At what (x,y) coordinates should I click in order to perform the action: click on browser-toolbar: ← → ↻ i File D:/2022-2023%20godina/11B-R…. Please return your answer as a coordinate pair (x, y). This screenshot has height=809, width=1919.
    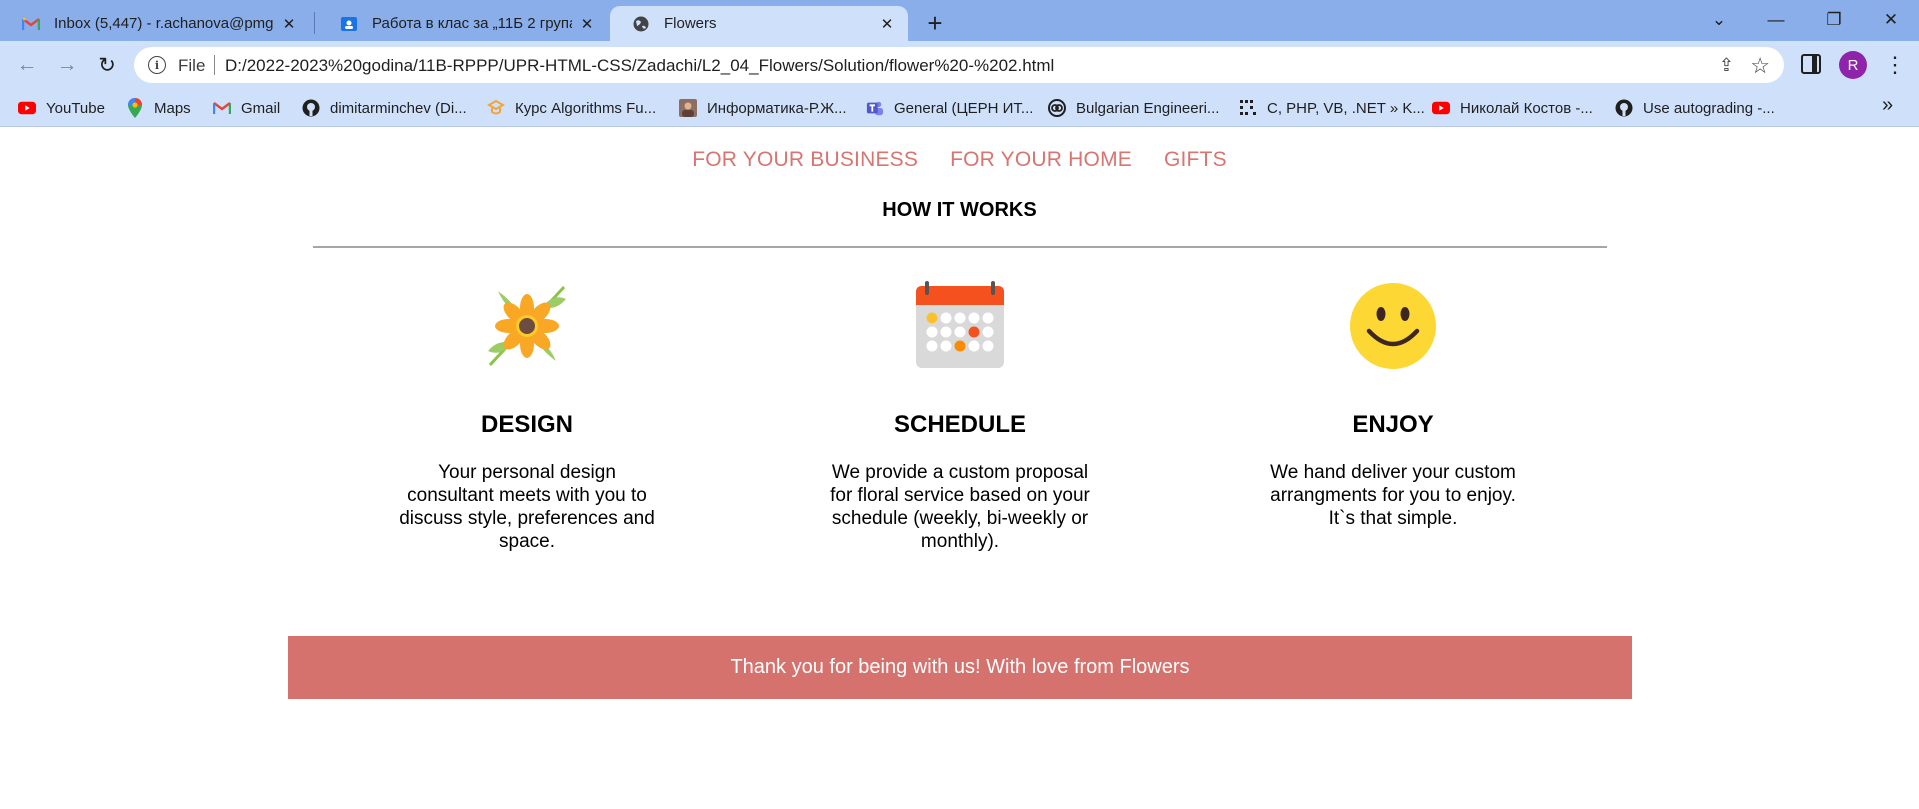
    Looking at the image, I should click on (959, 65).